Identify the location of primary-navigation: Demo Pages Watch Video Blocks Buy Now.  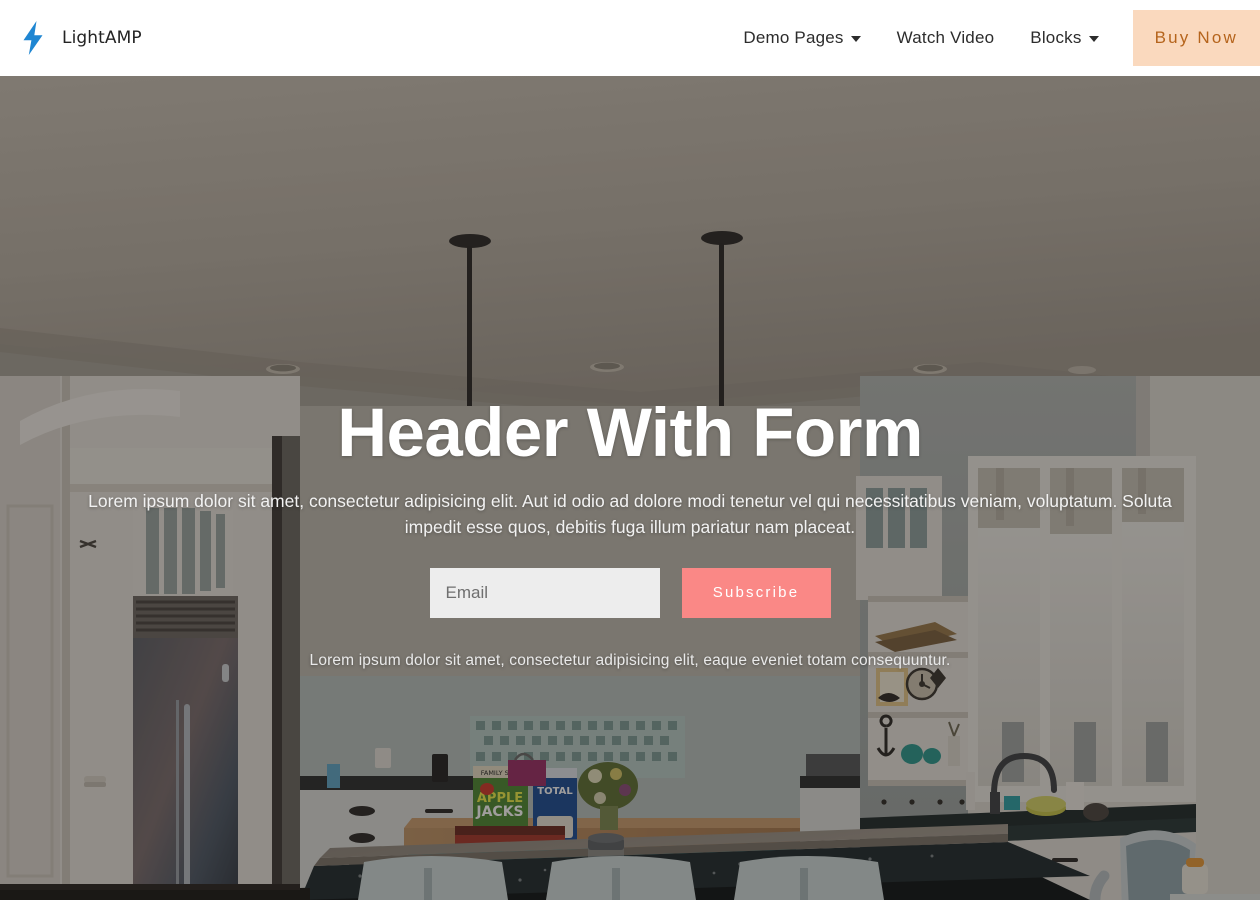
(992, 38).